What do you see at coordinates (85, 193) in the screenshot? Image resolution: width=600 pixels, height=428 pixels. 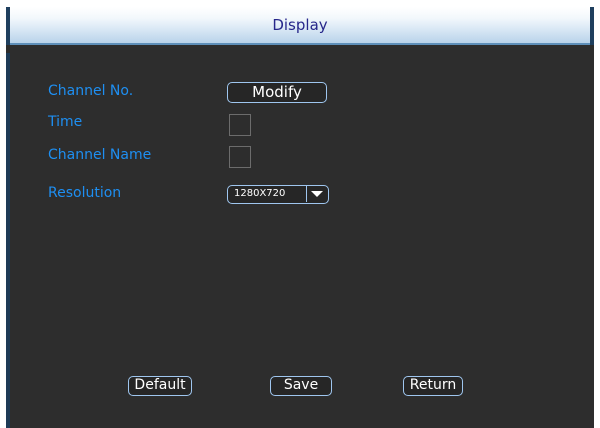 I see `resolution-label: Resolution` at bounding box center [85, 193].